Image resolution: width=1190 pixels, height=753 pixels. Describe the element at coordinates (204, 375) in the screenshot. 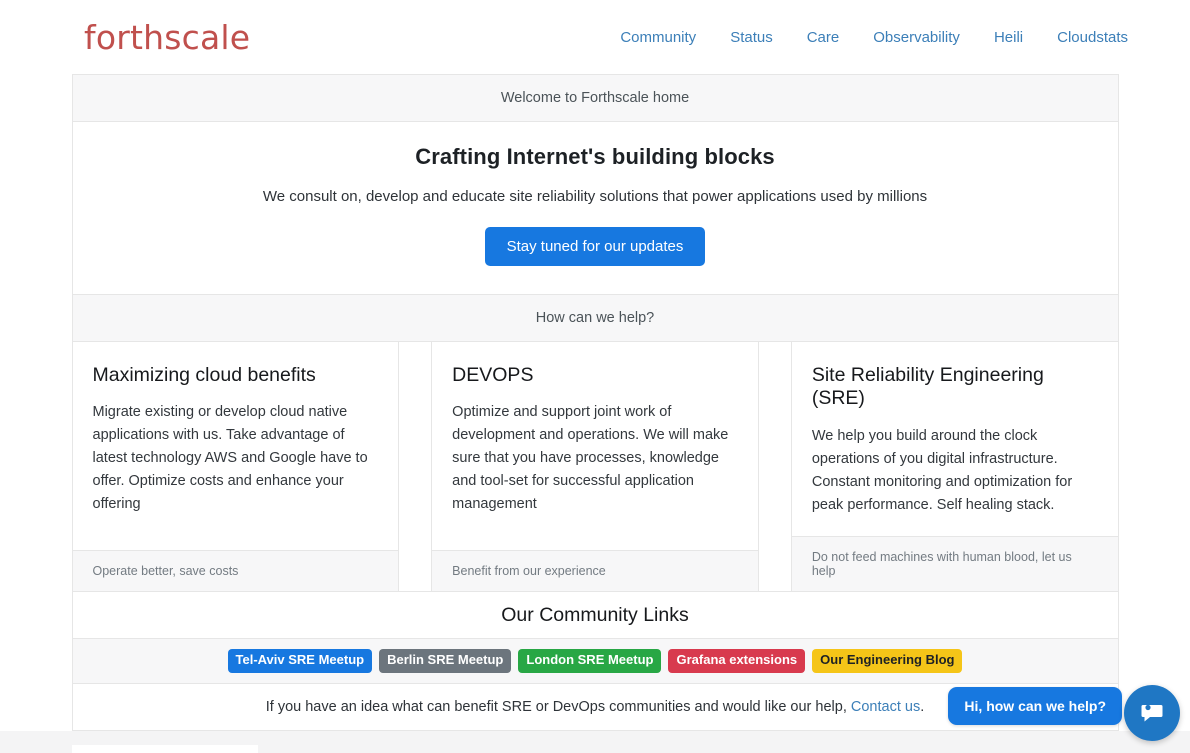

I see `card-title: Maximizing cloud benefits` at that location.